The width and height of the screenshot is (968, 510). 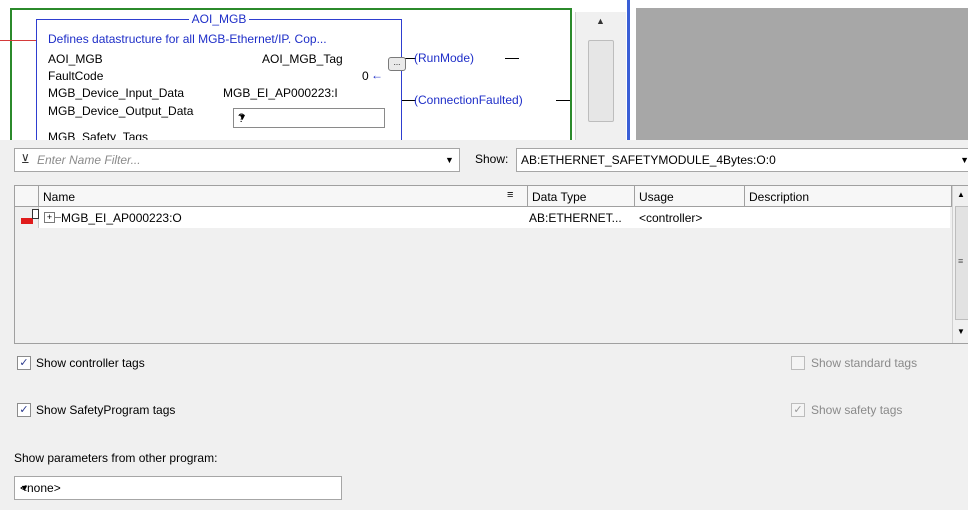 I want to click on tag-name: MGB_EI_AP000223:O, so click(x=121, y=218).